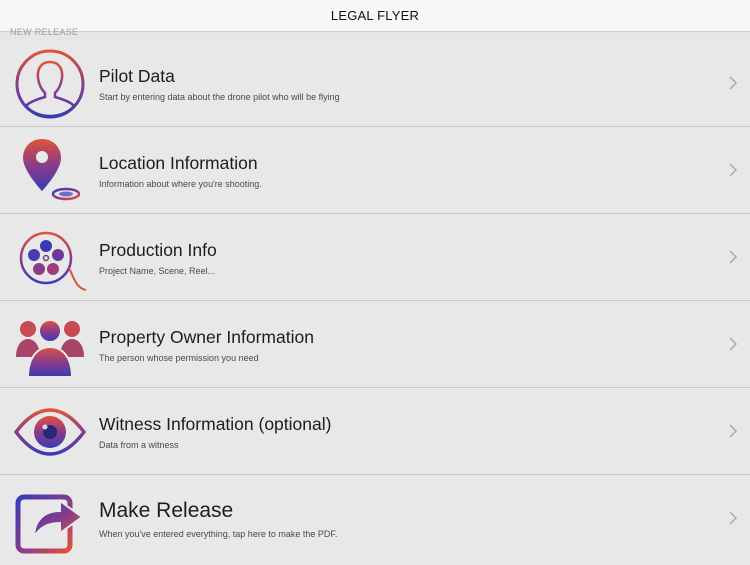 The width and height of the screenshot is (750, 565). Describe the element at coordinates (50, 432) in the screenshot. I see `eye-icon` at that location.